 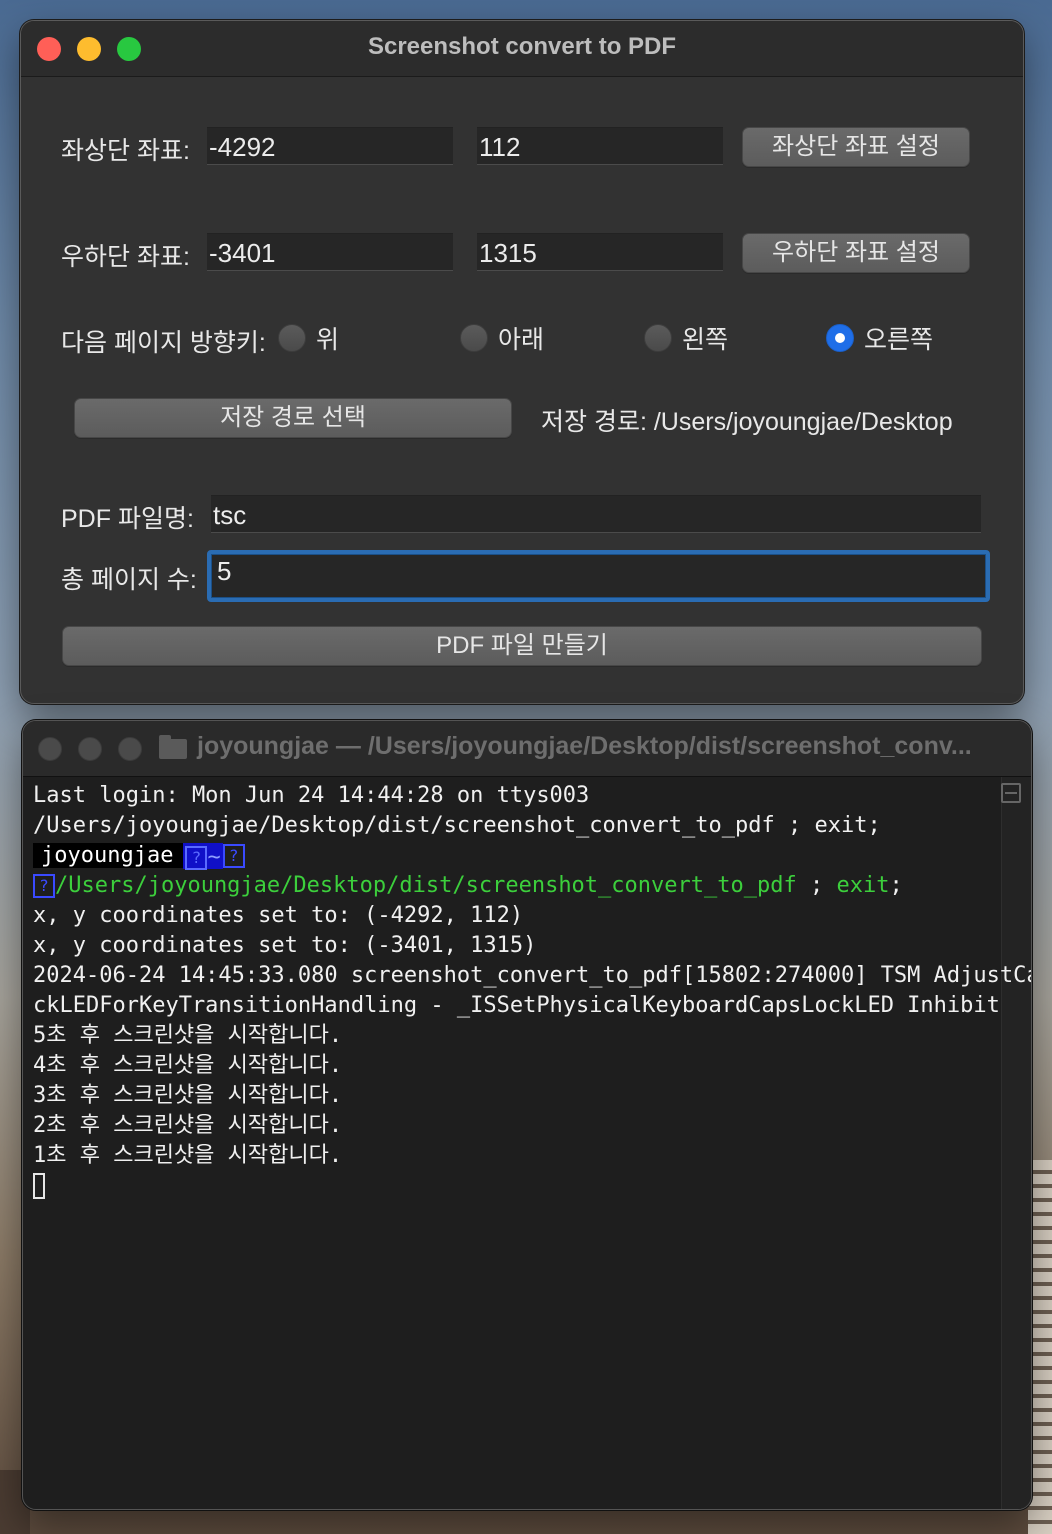 I want to click on terminal-line: x, y coordinates set to: (-4292, 112), so click(x=278, y=915).